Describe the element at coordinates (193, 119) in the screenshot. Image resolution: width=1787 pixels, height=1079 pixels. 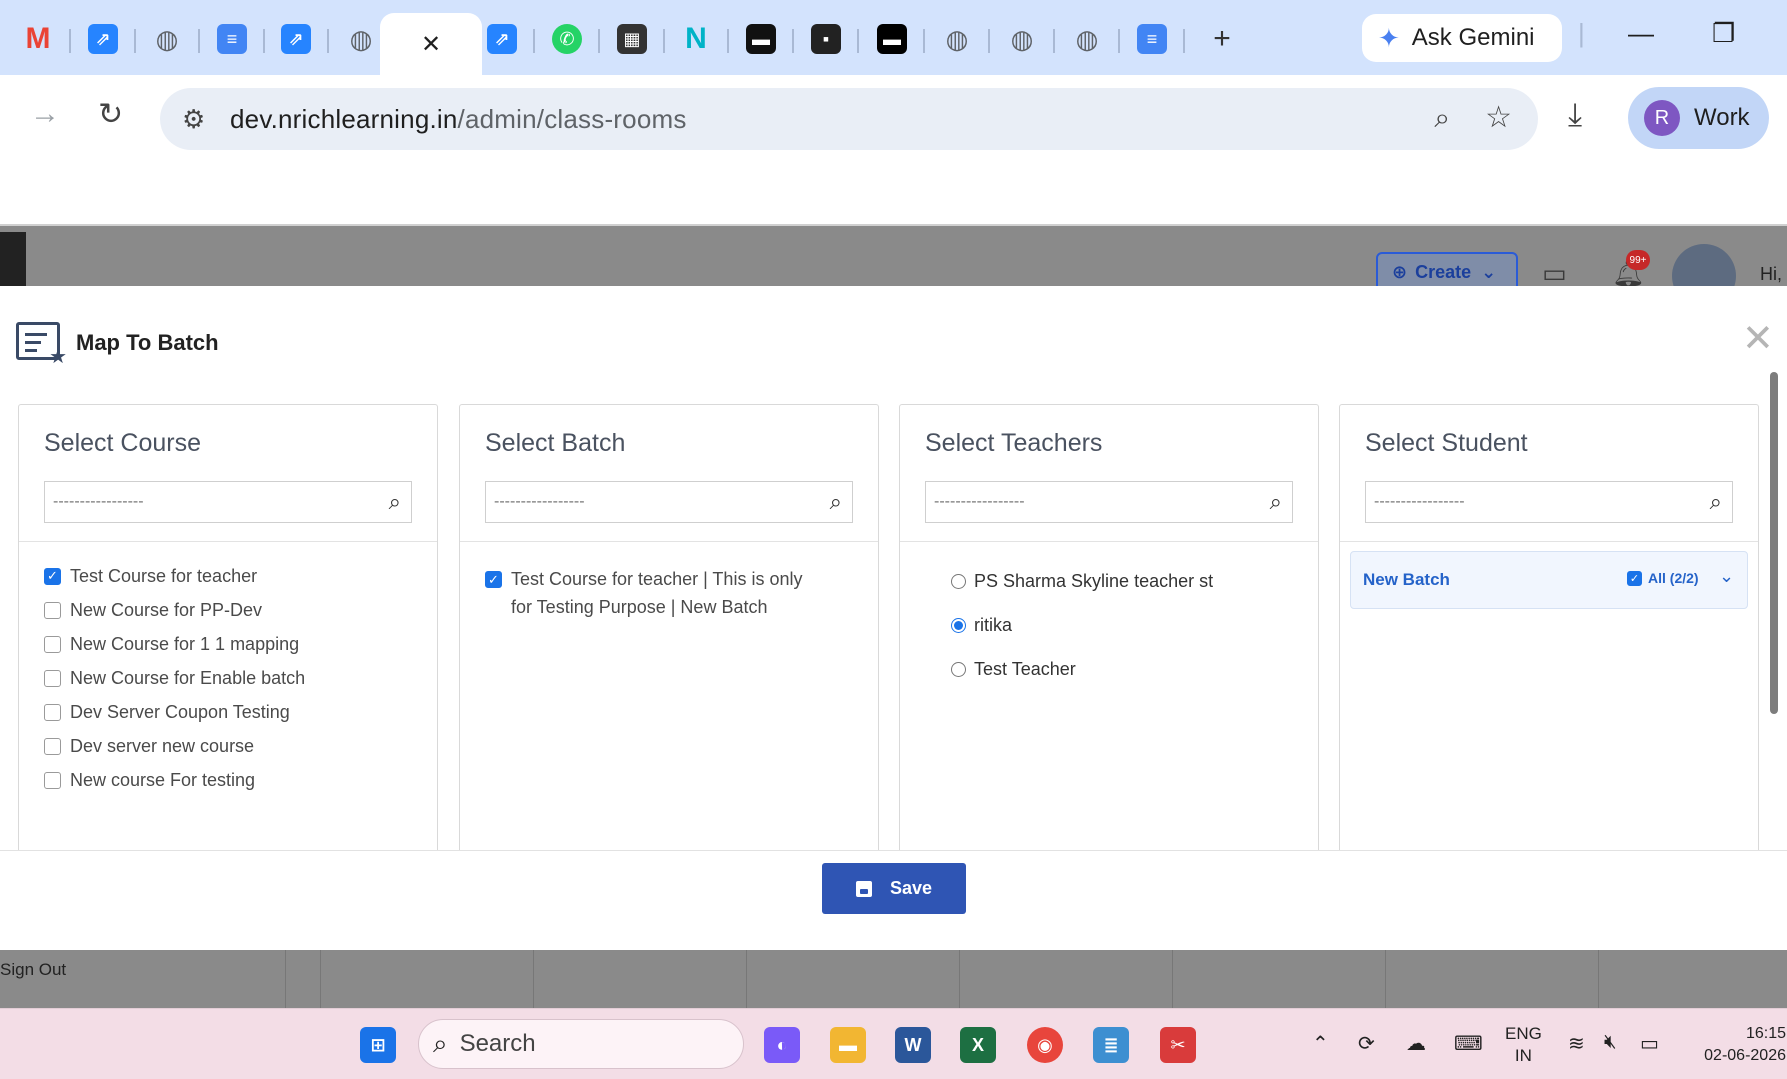
I see `site-settings-icon: ⚙` at that location.